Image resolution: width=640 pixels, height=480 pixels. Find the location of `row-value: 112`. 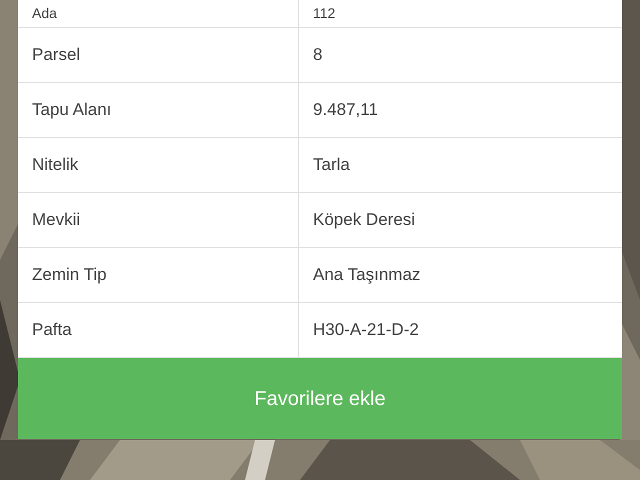

row-value: 112 is located at coordinates (324, 13).